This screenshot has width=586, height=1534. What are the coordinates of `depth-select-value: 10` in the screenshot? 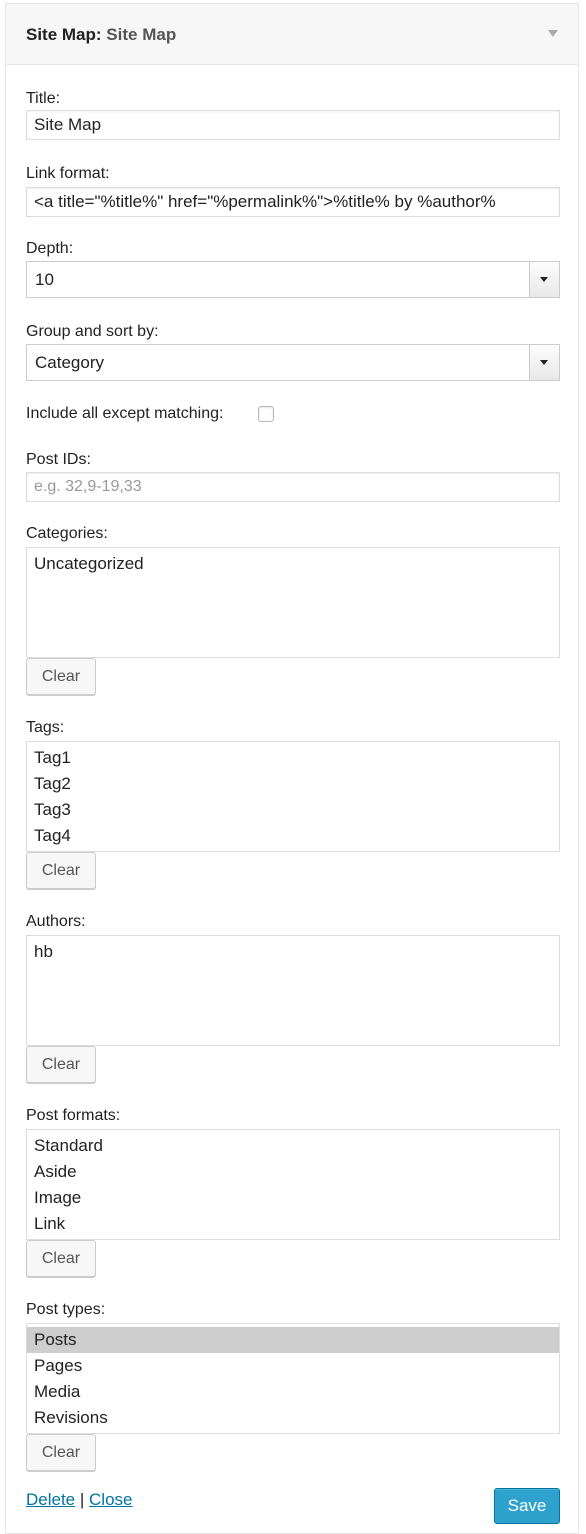 It's located at (44, 279).